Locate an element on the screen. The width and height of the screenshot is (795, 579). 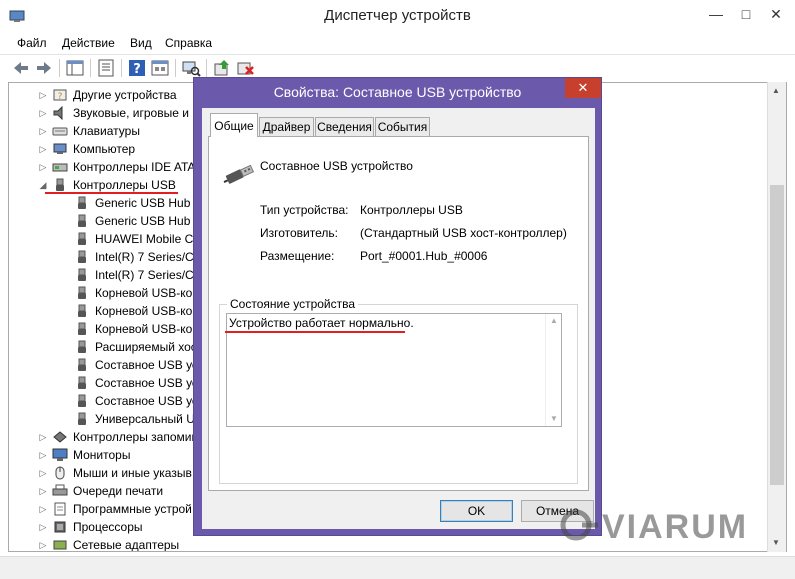
scrollbar-thumb is located at coordinates (777, 335).